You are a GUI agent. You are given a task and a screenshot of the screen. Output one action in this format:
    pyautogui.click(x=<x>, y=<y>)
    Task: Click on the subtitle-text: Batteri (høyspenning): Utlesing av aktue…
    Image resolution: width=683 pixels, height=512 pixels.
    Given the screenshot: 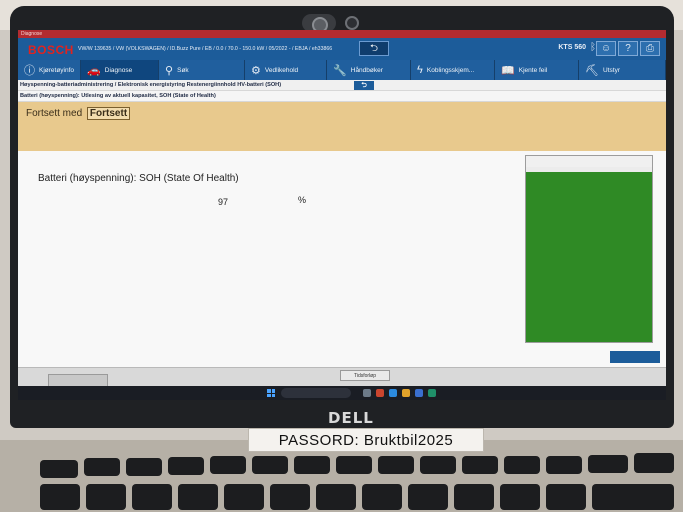 What is the action you would take?
    pyautogui.click(x=118, y=96)
    